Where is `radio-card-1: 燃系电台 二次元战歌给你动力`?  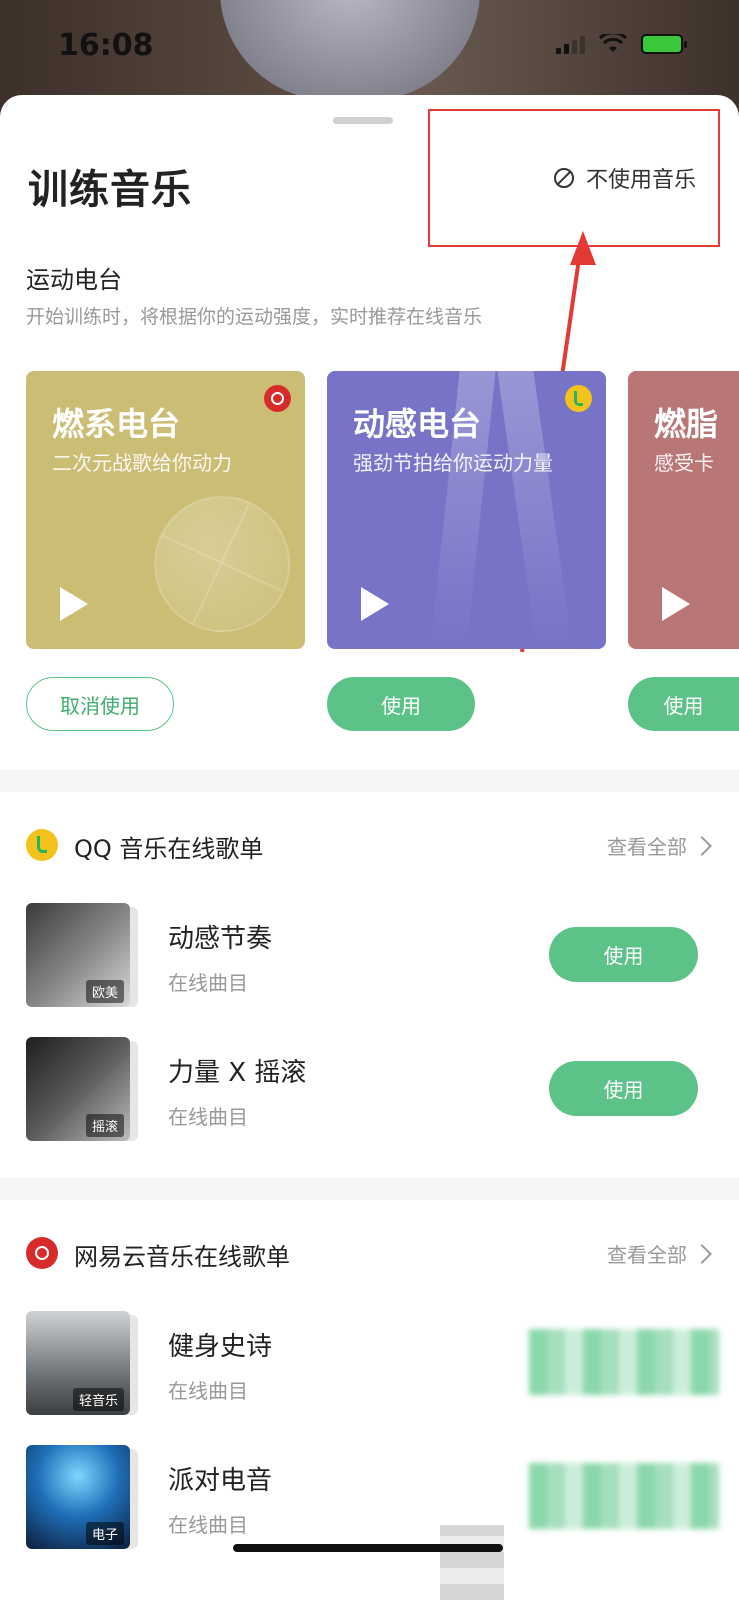 radio-card-1: 燃系电台 二次元战歌给你动力 is located at coordinates (165, 510).